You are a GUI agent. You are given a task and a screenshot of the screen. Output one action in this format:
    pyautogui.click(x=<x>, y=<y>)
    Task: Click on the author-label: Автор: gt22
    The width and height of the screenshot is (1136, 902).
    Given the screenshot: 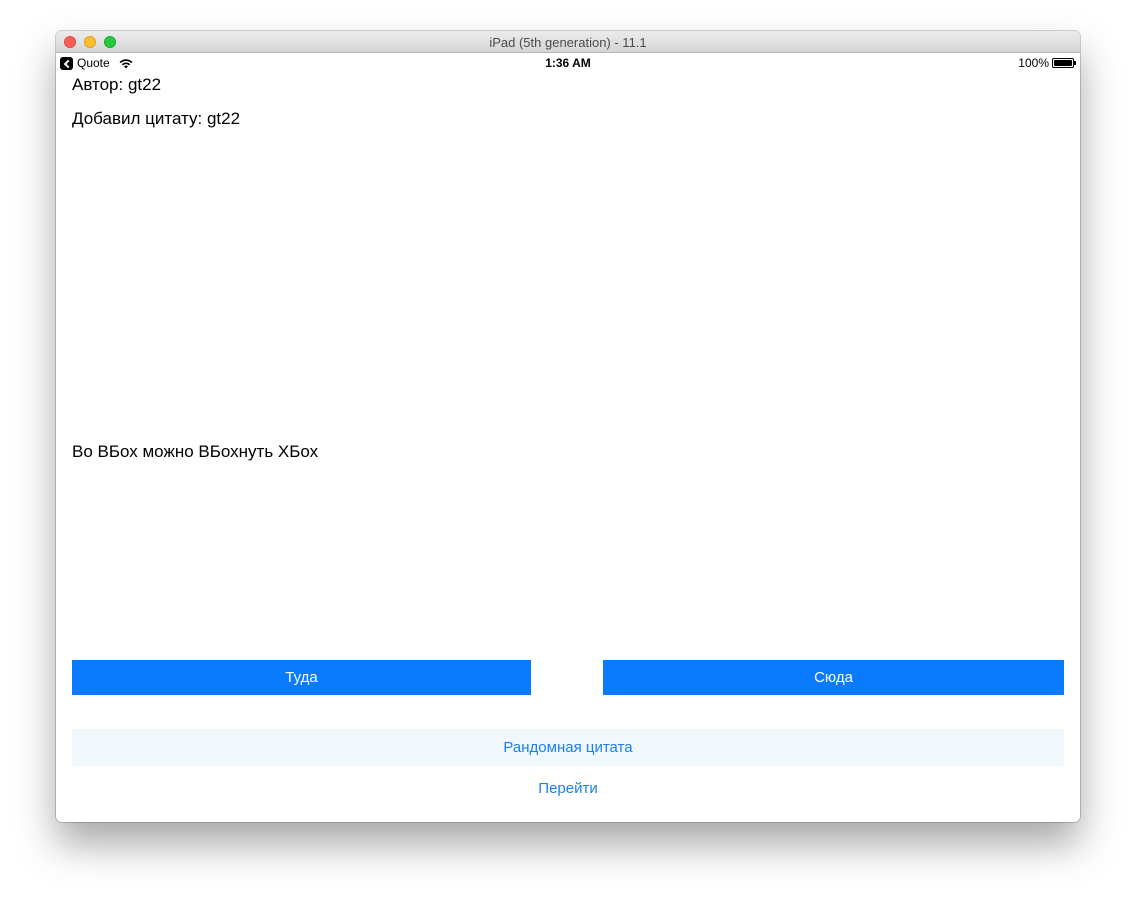 What is the action you would take?
    pyautogui.click(x=117, y=84)
    